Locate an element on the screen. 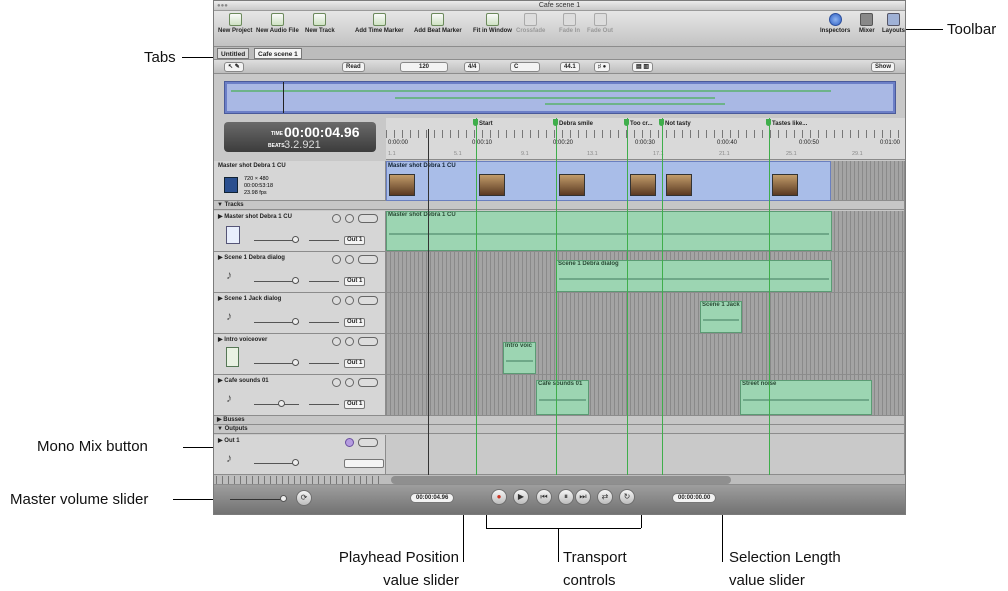 The width and height of the screenshot is (1008, 591). view-buttons: ▤ ▥ is located at coordinates (643, 67).